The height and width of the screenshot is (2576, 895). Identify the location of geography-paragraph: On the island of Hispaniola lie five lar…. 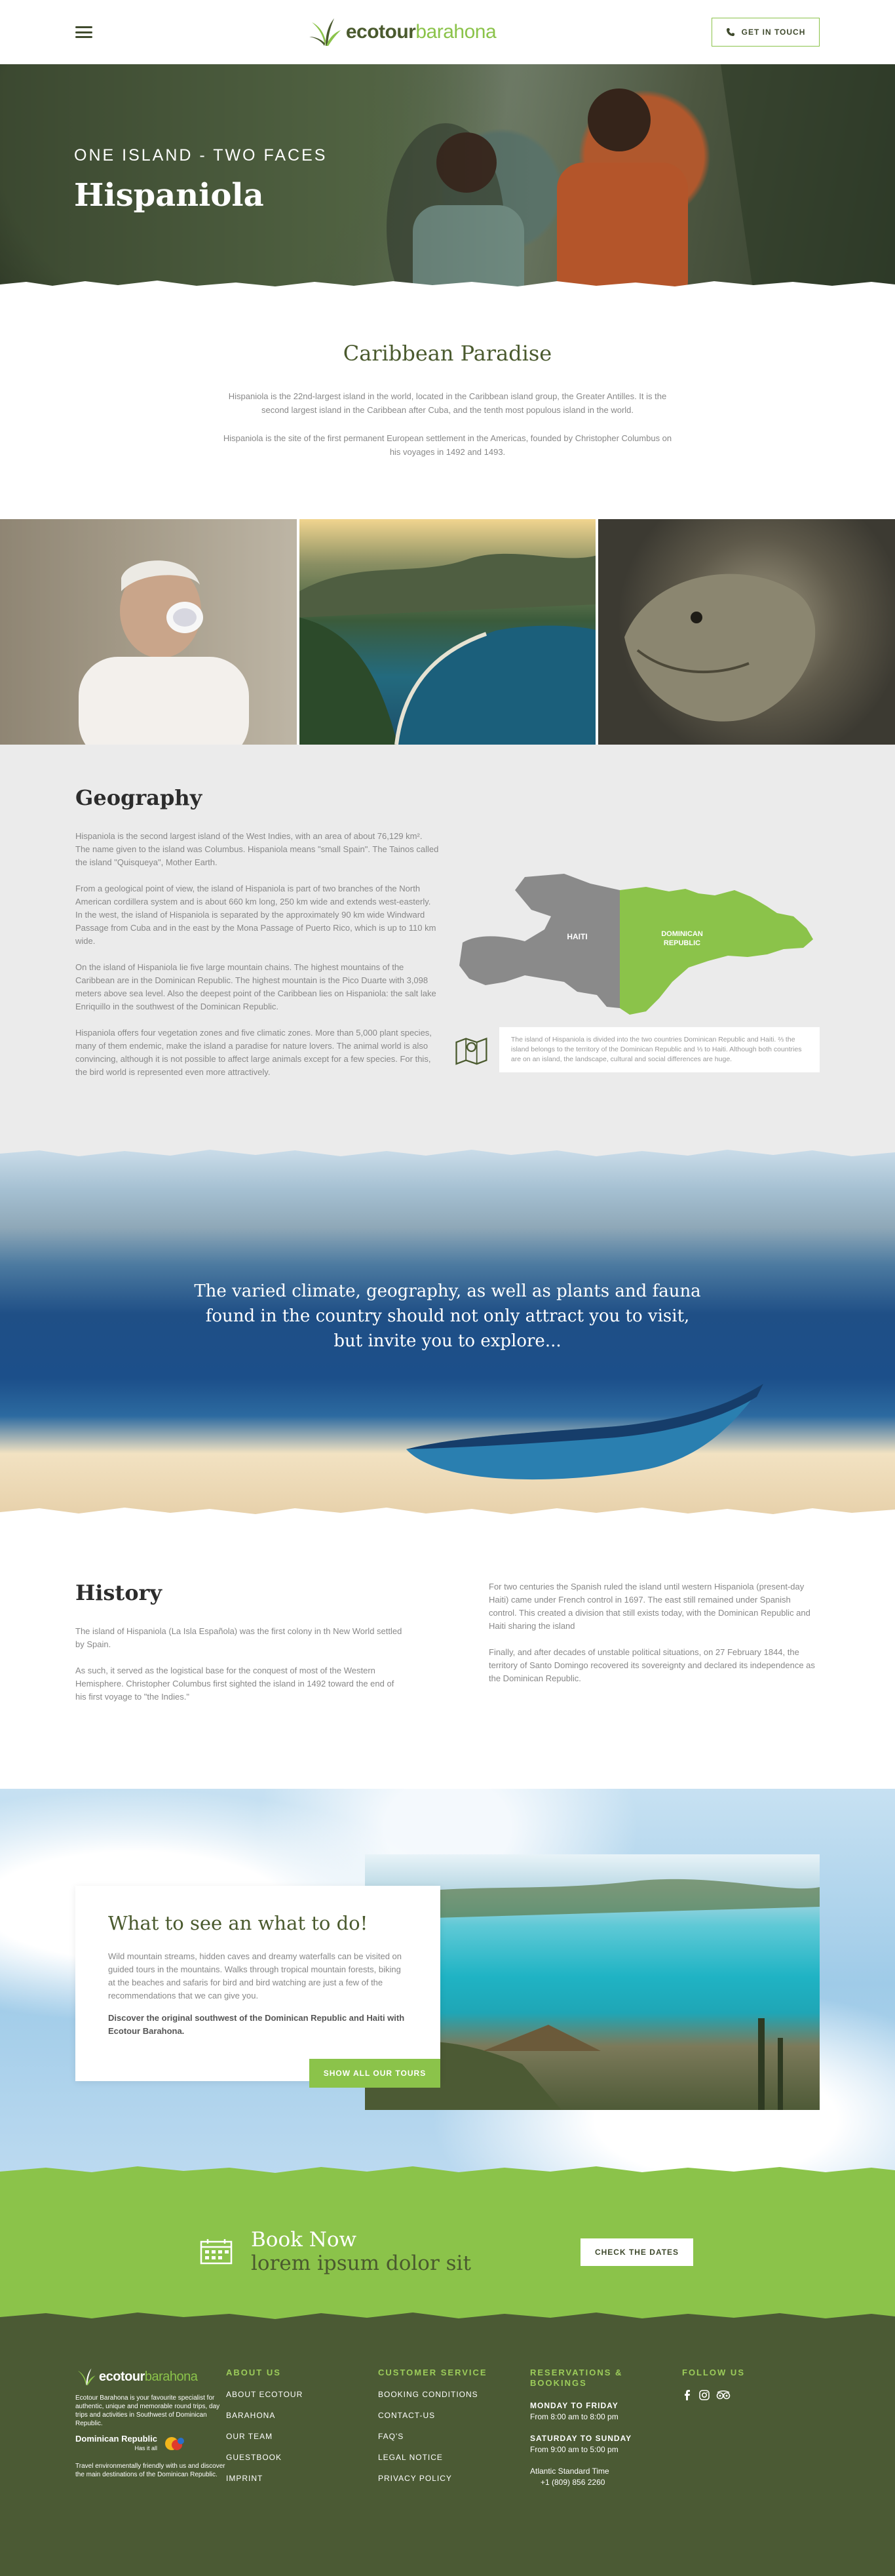
(255, 986).